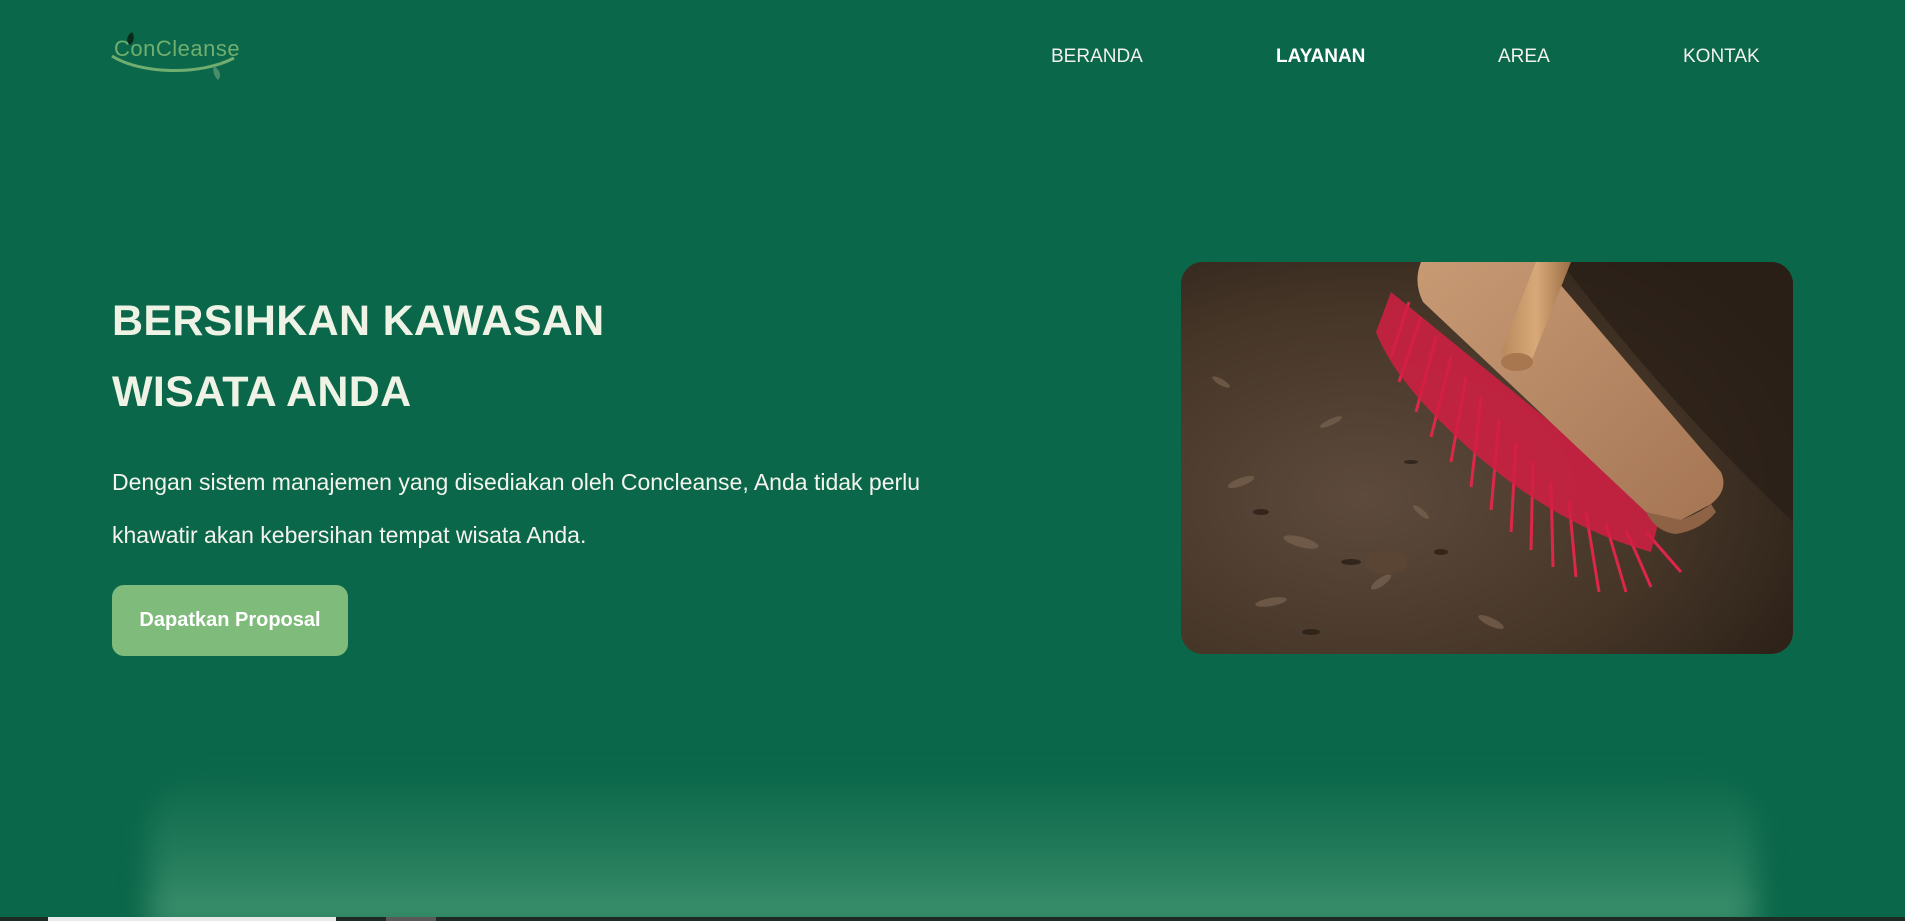 Image resolution: width=1905 pixels, height=921 pixels. Describe the element at coordinates (1320, 57) in the screenshot. I see `nav-item-layanan: LAYANAN` at that location.